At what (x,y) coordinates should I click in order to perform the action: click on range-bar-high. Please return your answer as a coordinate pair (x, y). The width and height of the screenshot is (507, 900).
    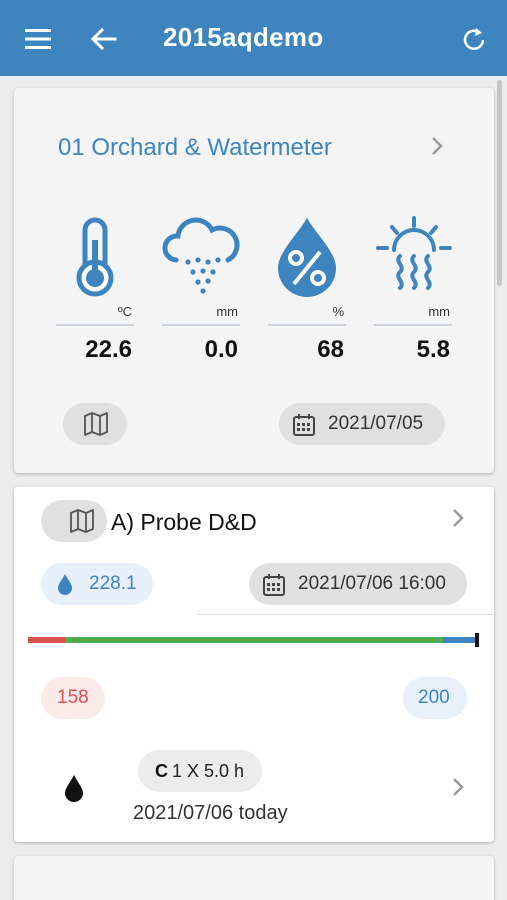
    Looking at the image, I should click on (459, 640).